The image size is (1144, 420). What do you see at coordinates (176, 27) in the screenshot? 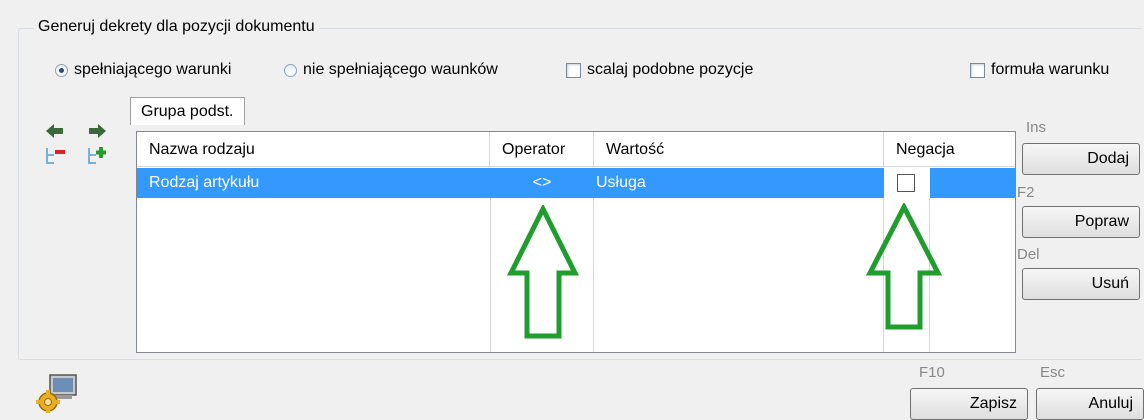
I see `group-title: Generuj dekrety dla pozycji dokumentu` at bounding box center [176, 27].